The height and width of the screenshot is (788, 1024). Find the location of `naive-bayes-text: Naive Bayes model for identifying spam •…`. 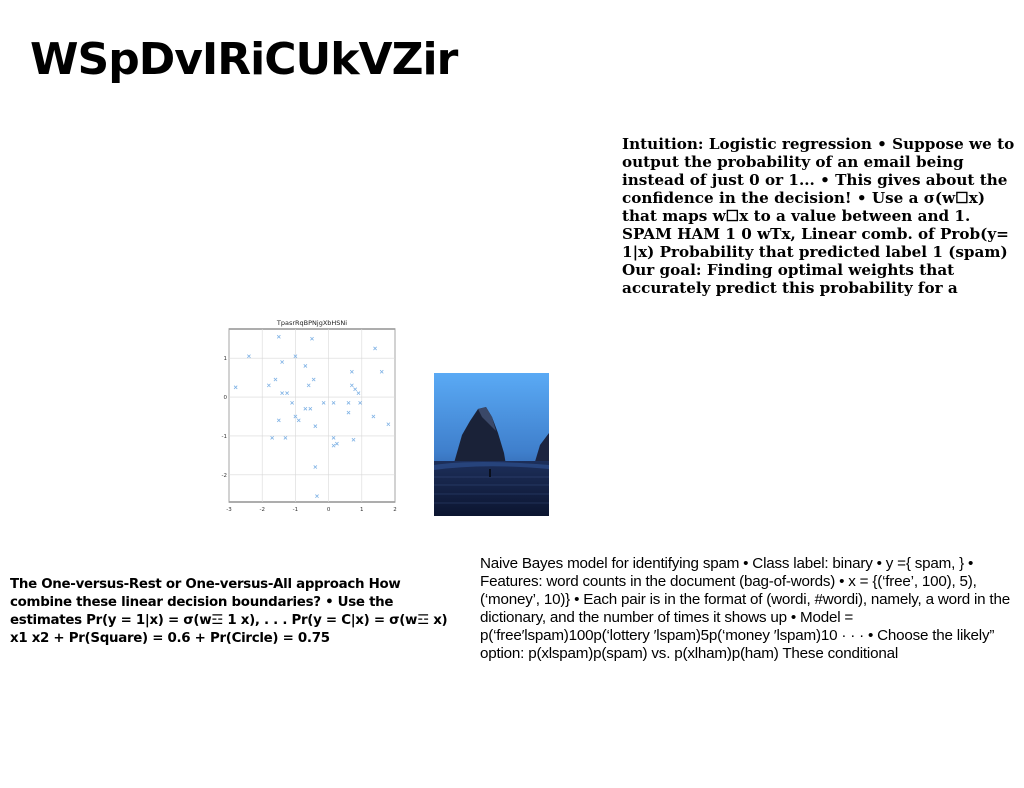

naive-bayes-text: Naive Bayes model for identifying spam •… is located at coordinates (745, 608).